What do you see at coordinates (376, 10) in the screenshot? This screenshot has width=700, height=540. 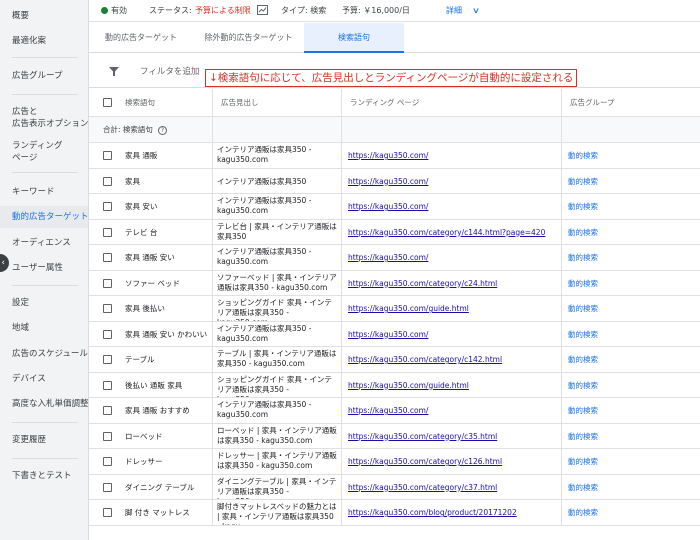 I see `budget: 予算: ￥16,000/日` at bounding box center [376, 10].